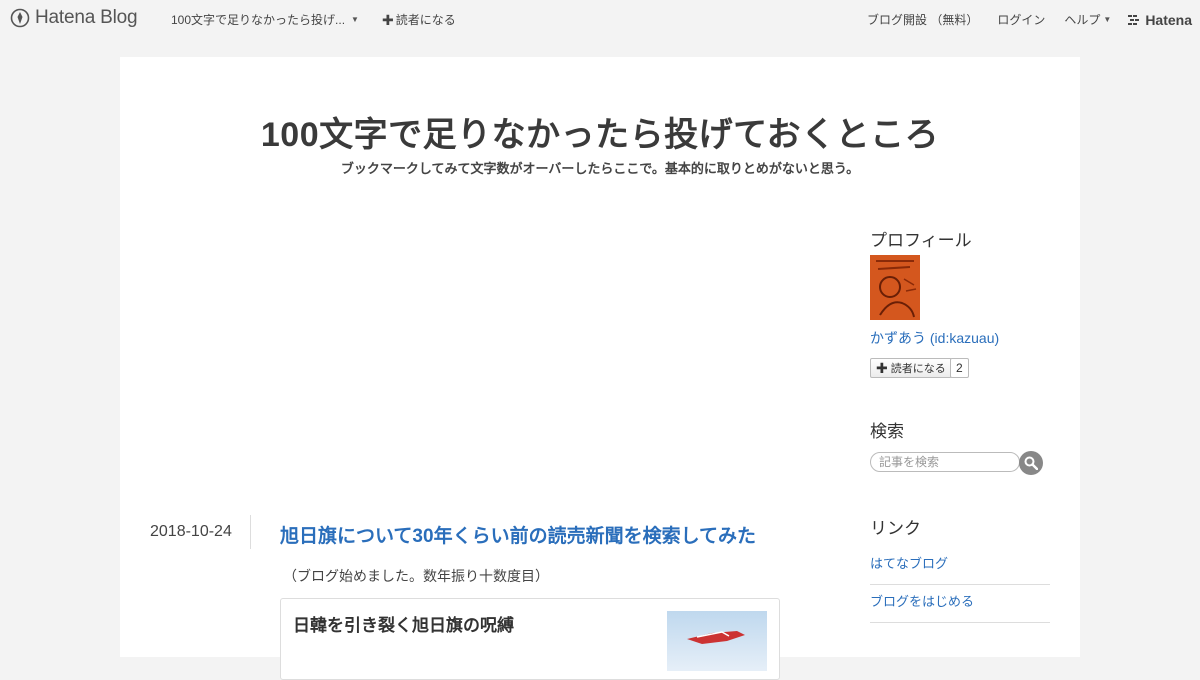  I want to click on header-right-menu: ブログ開設 （無料） ログイン ヘルプ ▼ Hatena, so click(1020, 19).